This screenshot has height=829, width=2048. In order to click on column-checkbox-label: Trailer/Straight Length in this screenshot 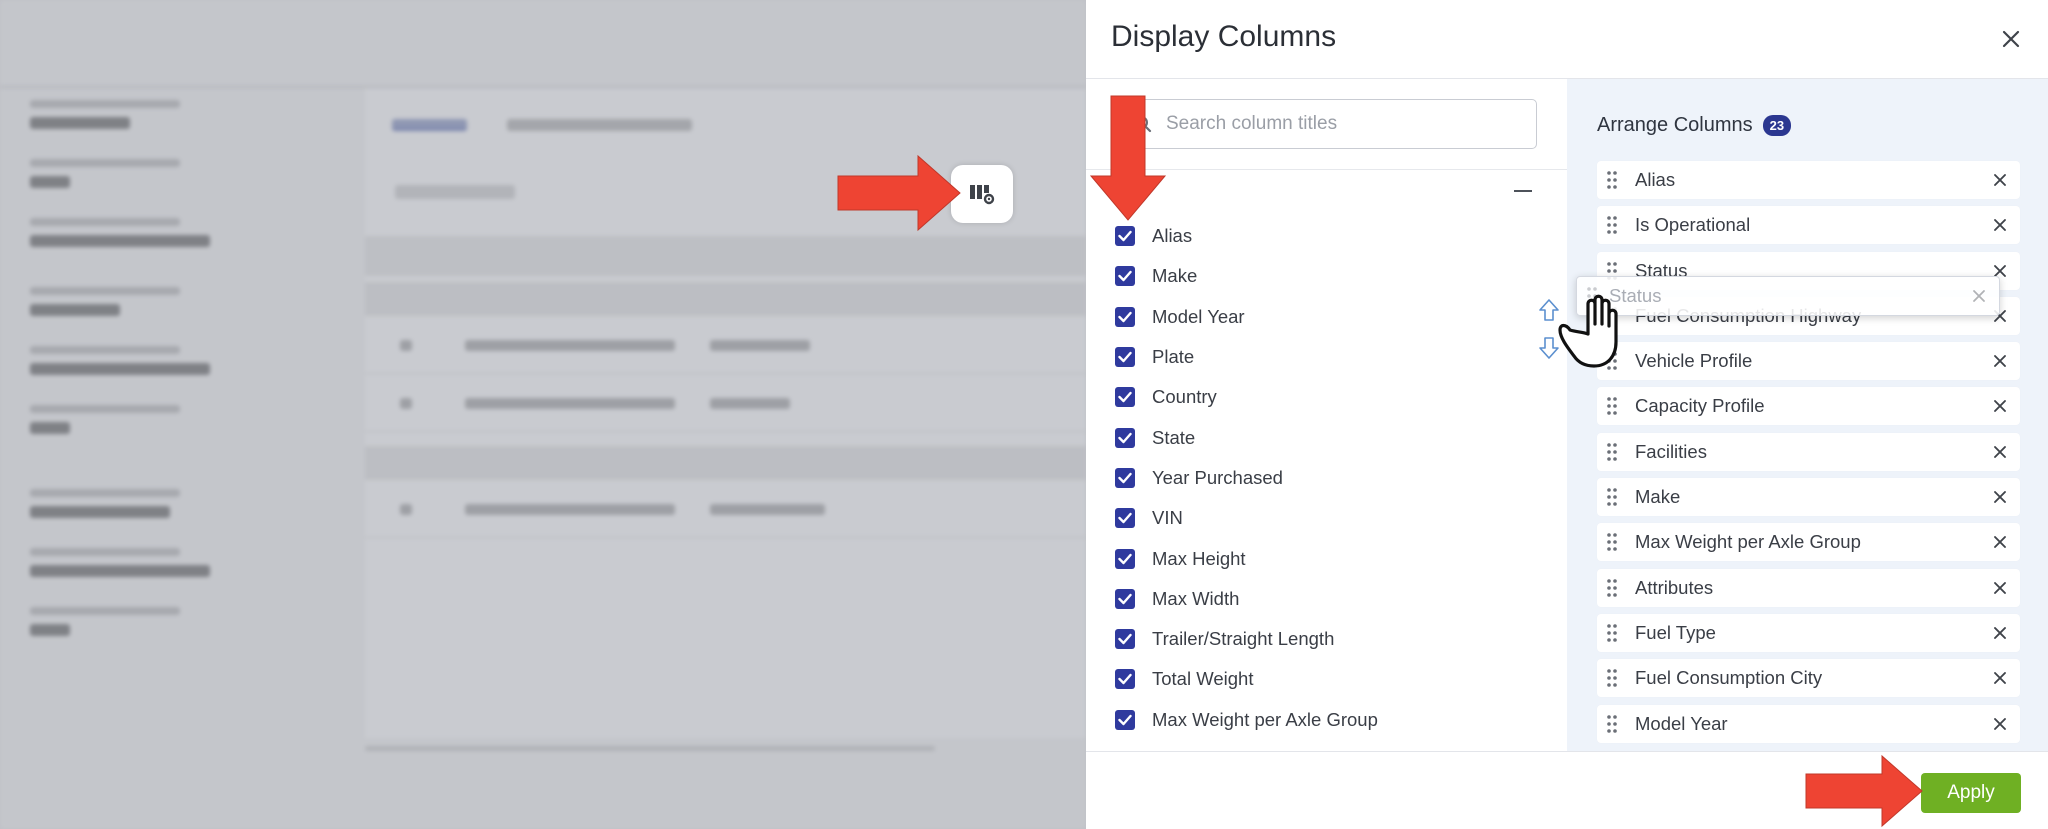, I will do `click(1243, 639)`.